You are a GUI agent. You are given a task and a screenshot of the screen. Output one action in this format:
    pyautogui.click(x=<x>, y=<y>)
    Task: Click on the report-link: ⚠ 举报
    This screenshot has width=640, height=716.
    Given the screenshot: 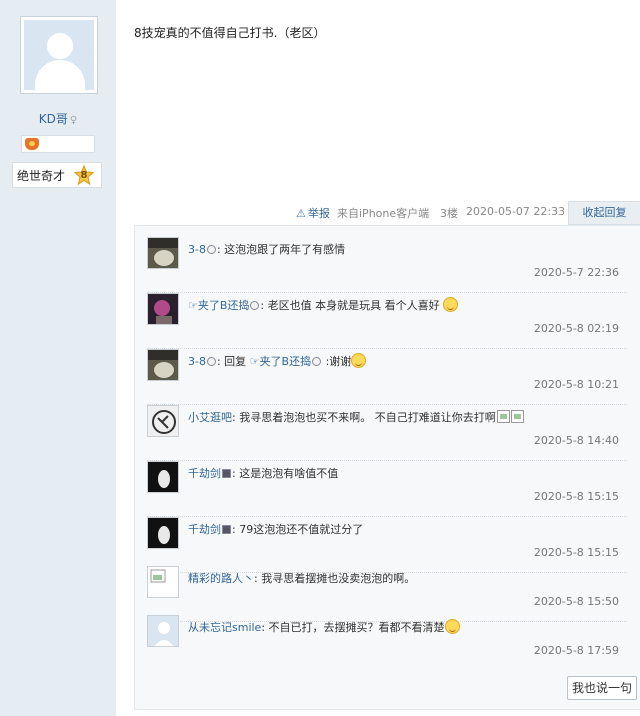 What is the action you would take?
    pyautogui.click(x=313, y=213)
    